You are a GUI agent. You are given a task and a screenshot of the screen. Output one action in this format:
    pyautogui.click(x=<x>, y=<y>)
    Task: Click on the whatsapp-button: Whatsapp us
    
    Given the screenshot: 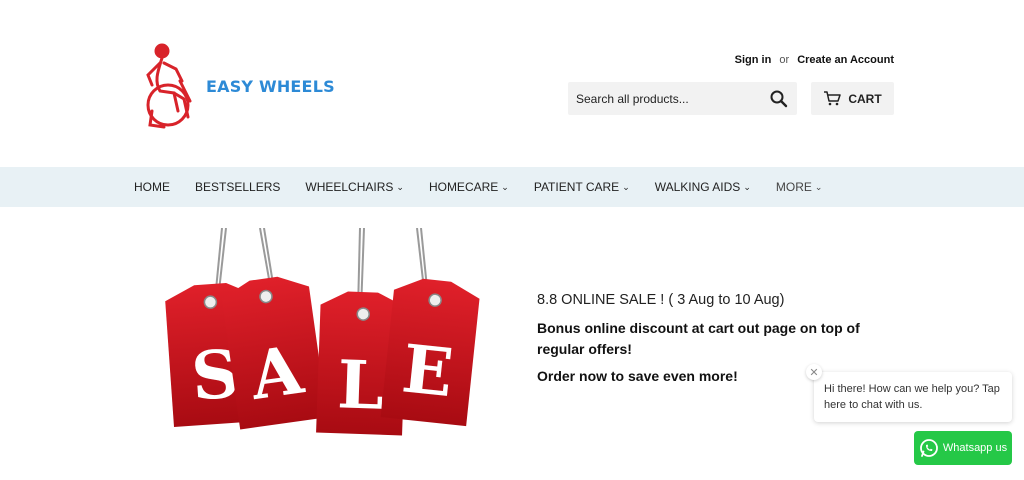 What is the action you would take?
    pyautogui.click(x=963, y=448)
    